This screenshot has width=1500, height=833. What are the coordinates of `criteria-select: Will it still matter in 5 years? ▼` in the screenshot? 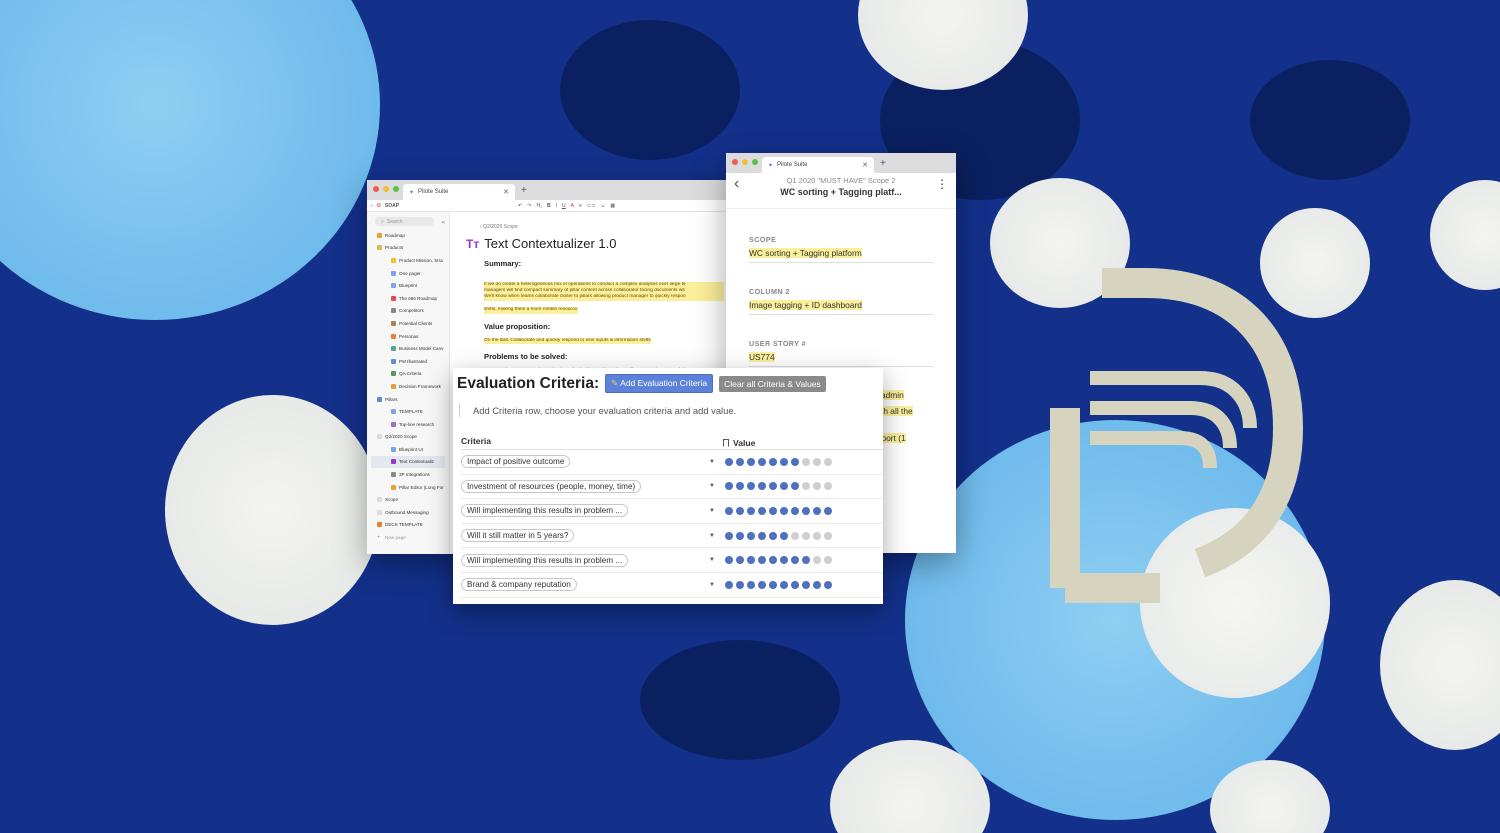 It's located at (588, 536).